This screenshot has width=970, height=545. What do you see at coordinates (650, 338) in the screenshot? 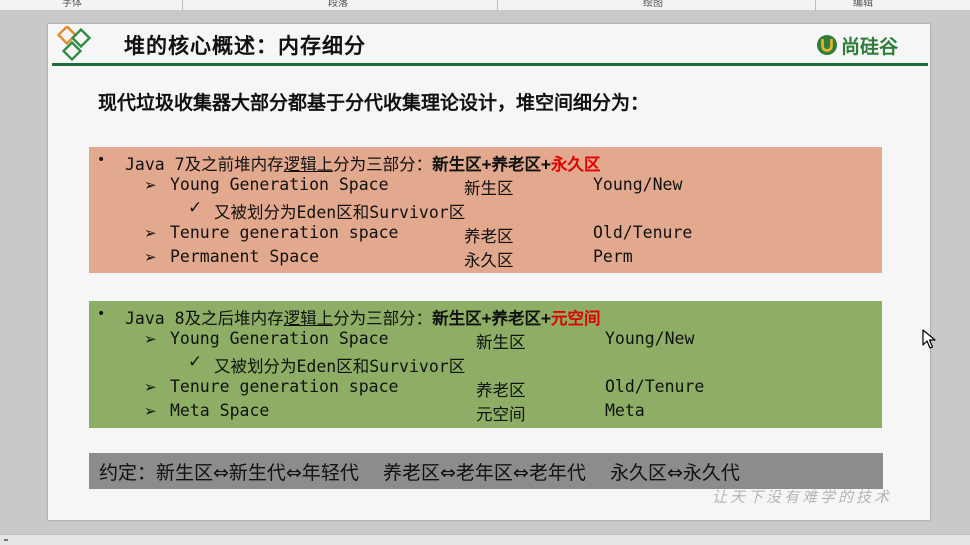
I see `java8-row-young-en: Young/New` at bounding box center [650, 338].